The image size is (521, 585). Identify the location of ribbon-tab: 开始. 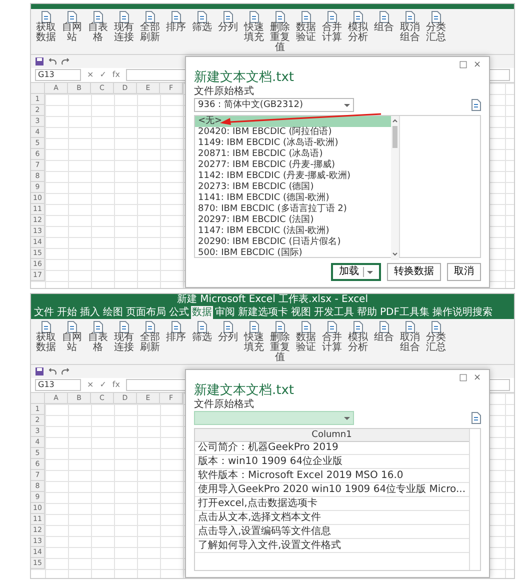
(67, 312).